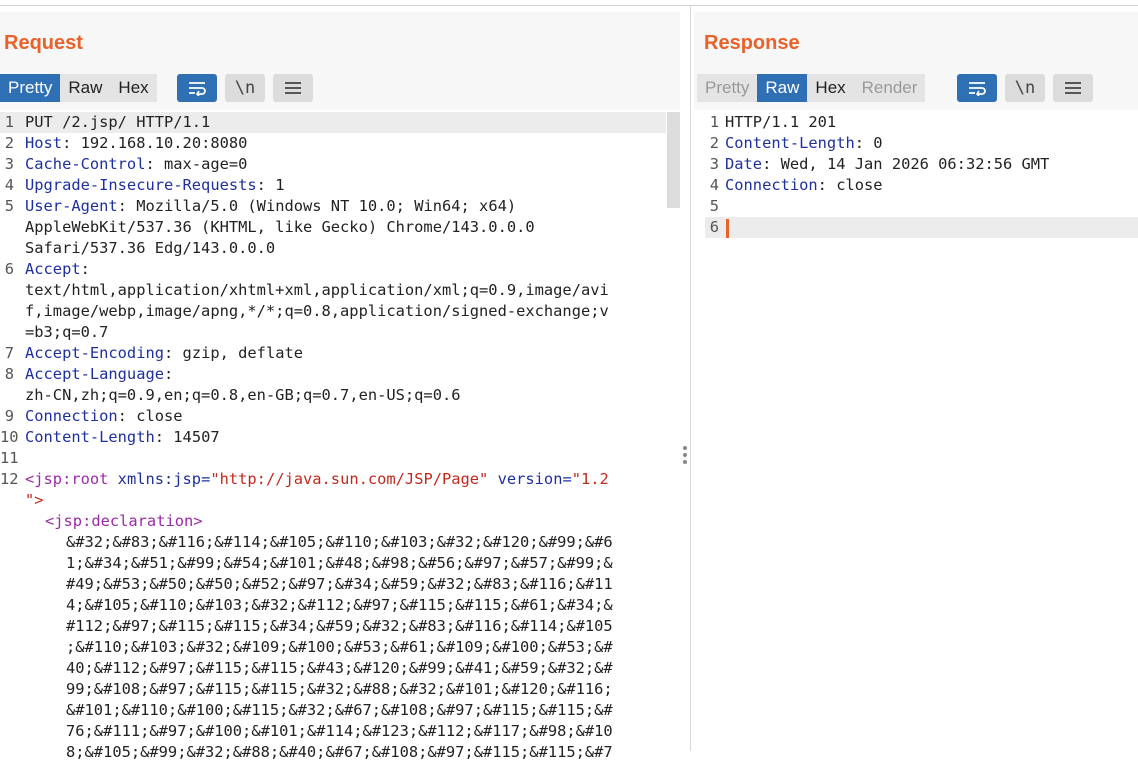 The width and height of the screenshot is (1138, 763). What do you see at coordinates (921, 185) in the screenshot?
I see `response-code-line: 4 Connection: close` at bounding box center [921, 185].